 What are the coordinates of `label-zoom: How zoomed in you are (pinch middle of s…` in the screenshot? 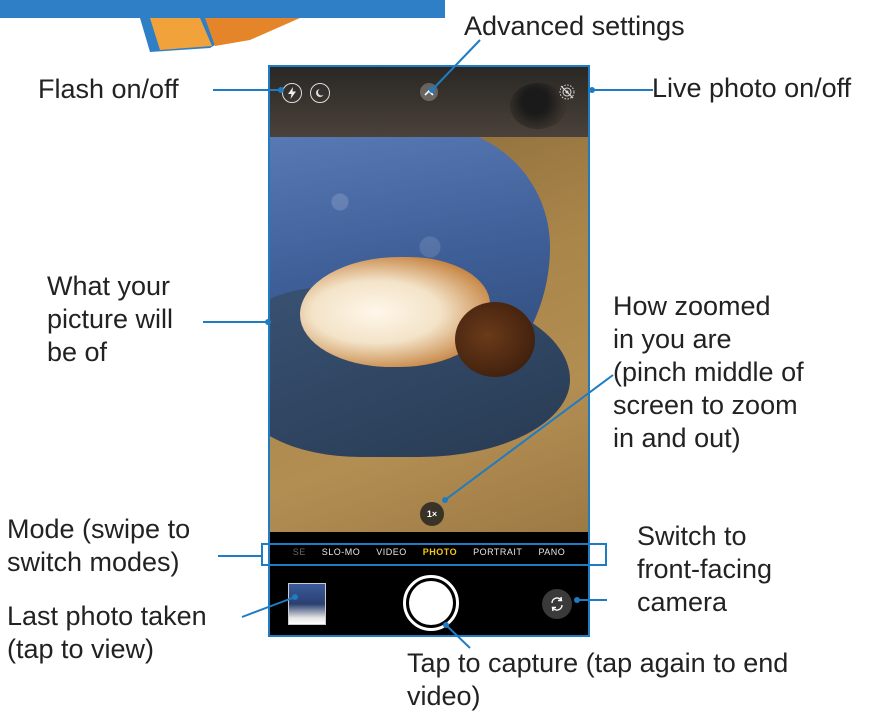 It's located at (708, 372).